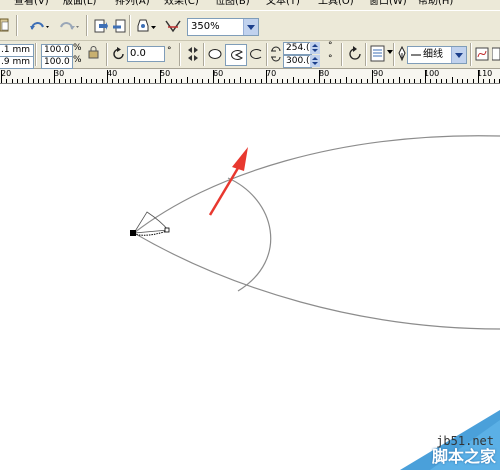 This screenshot has height=470, width=500. What do you see at coordinates (17, 62) in the screenshot?
I see `position-y-field: .9 mm` at bounding box center [17, 62].